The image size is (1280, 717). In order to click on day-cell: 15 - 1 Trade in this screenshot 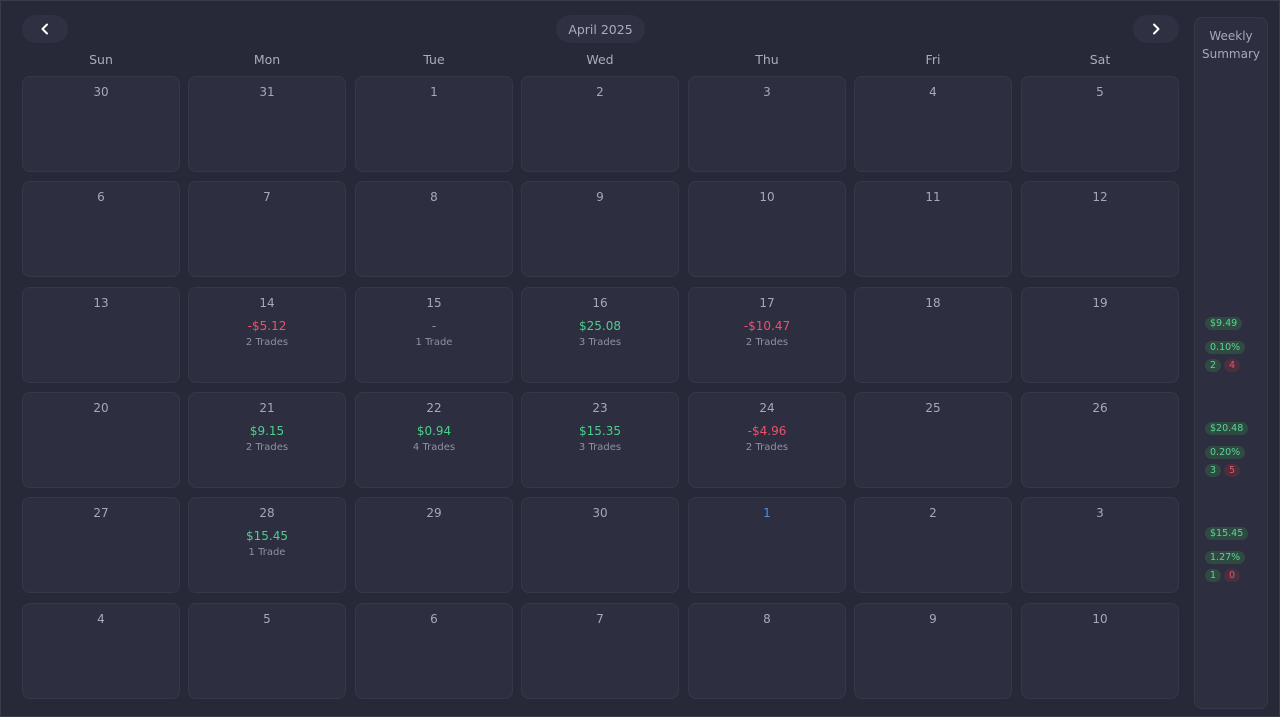, I will do `click(434, 335)`.